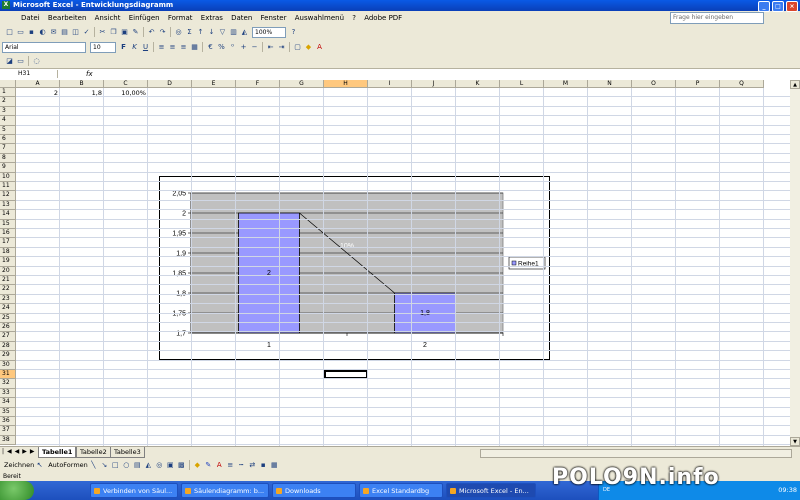 This screenshot has height=500, width=800. I want to click on horizontal-scrollbar, so click(636, 453).